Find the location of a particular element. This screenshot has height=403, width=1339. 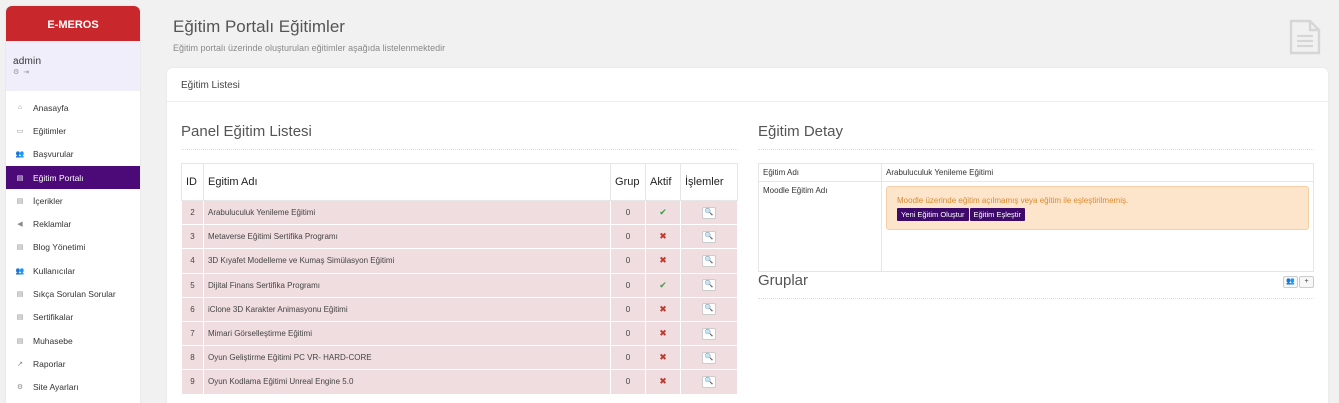

groups-title: Gruplar is located at coordinates (783, 280).